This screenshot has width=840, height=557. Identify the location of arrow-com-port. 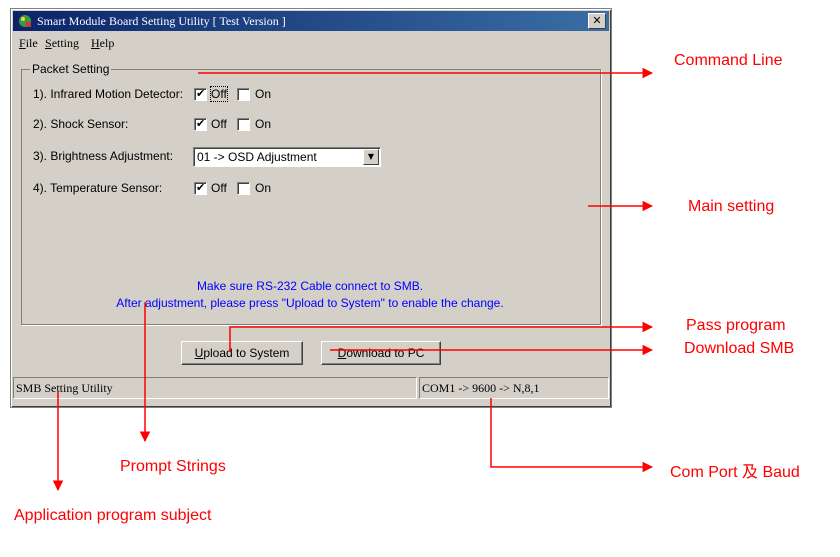
(572, 435).